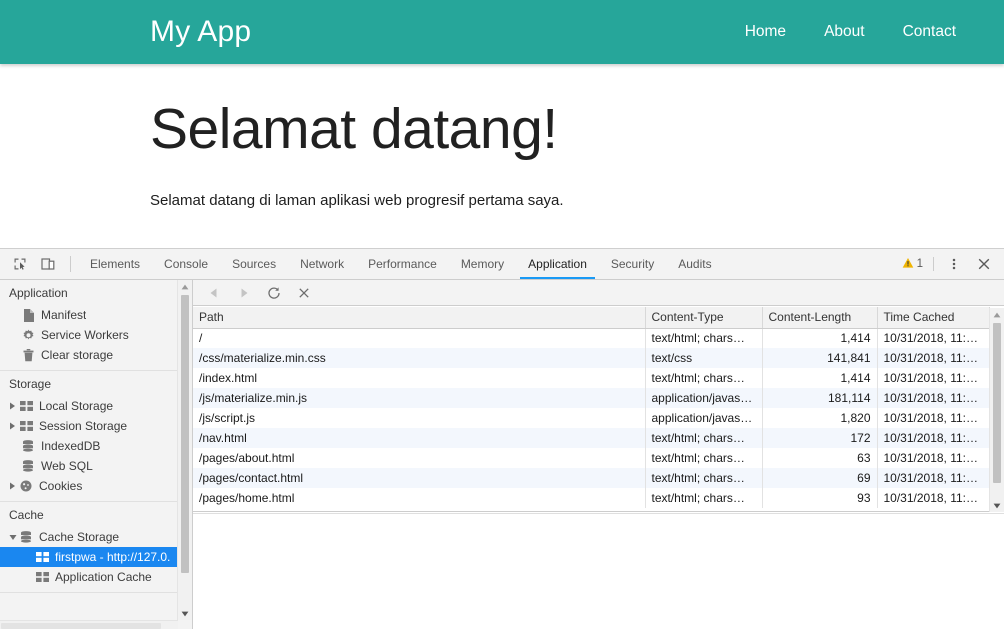 The height and width of the screenshot is (629, 1004). I want to click on cache-panel-toolbar, so click(598, 293).